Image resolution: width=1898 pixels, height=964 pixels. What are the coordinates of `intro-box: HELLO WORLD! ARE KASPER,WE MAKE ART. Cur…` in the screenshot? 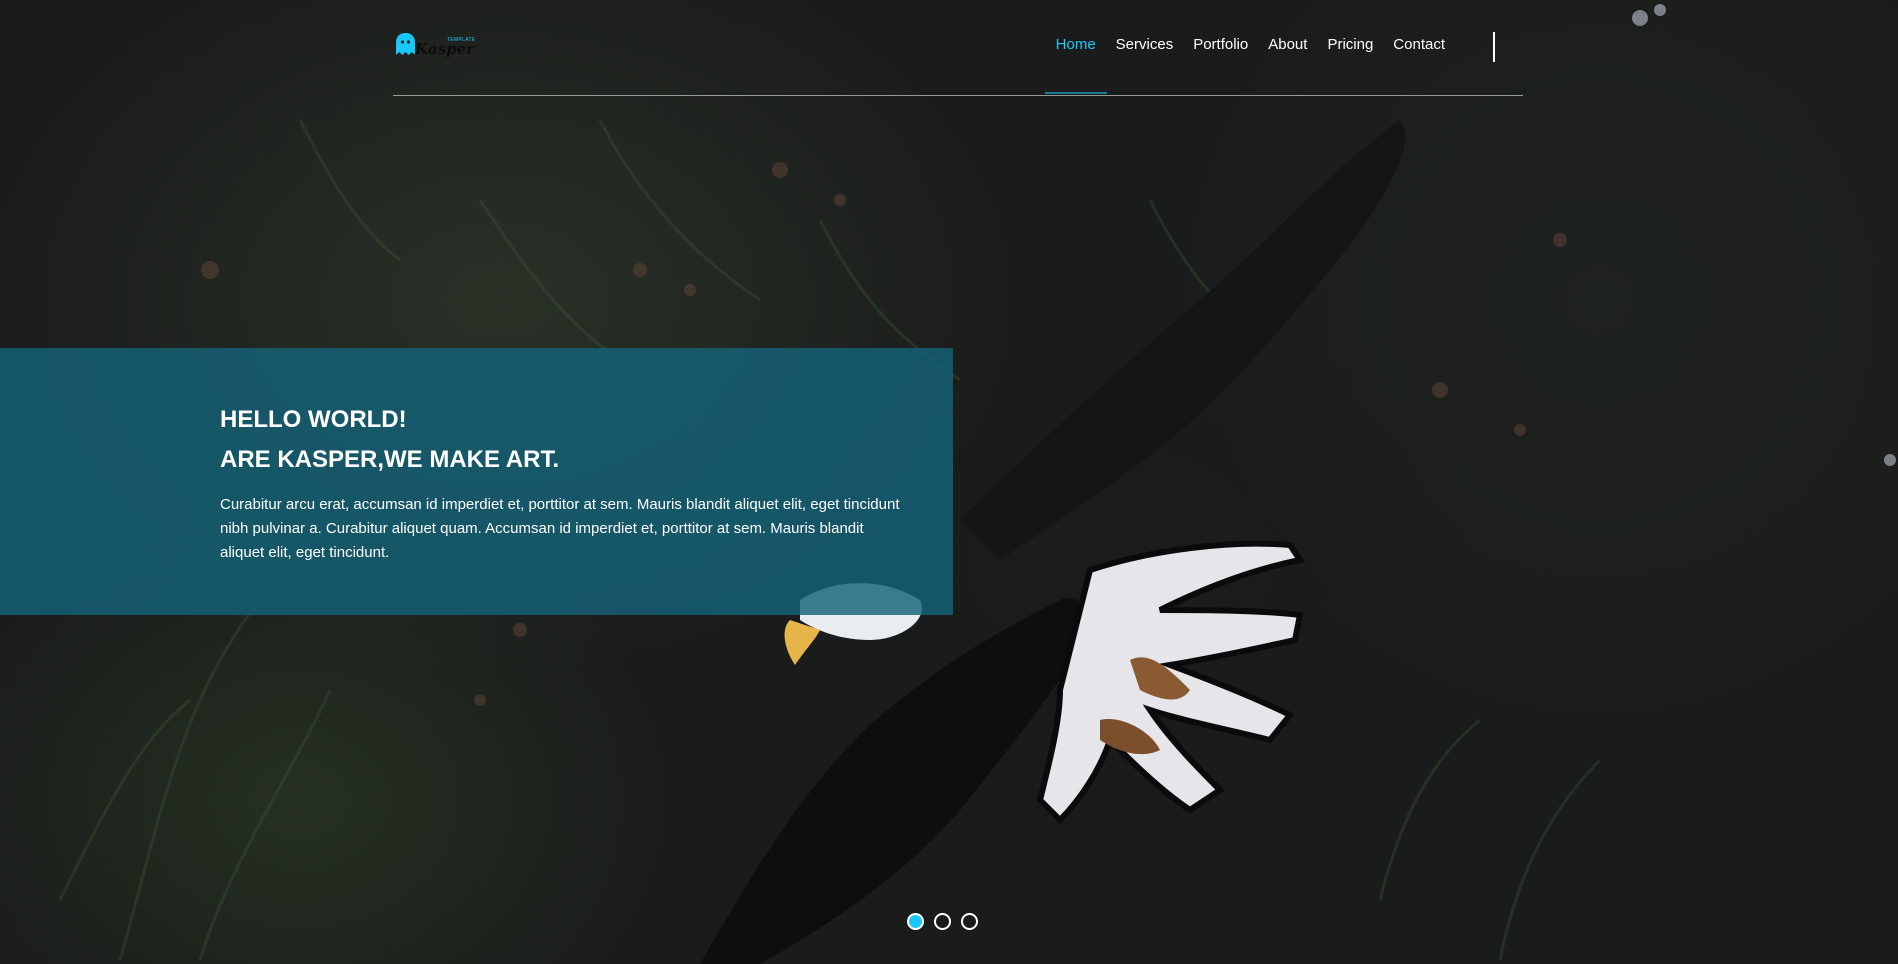 It's located at (476, 481).